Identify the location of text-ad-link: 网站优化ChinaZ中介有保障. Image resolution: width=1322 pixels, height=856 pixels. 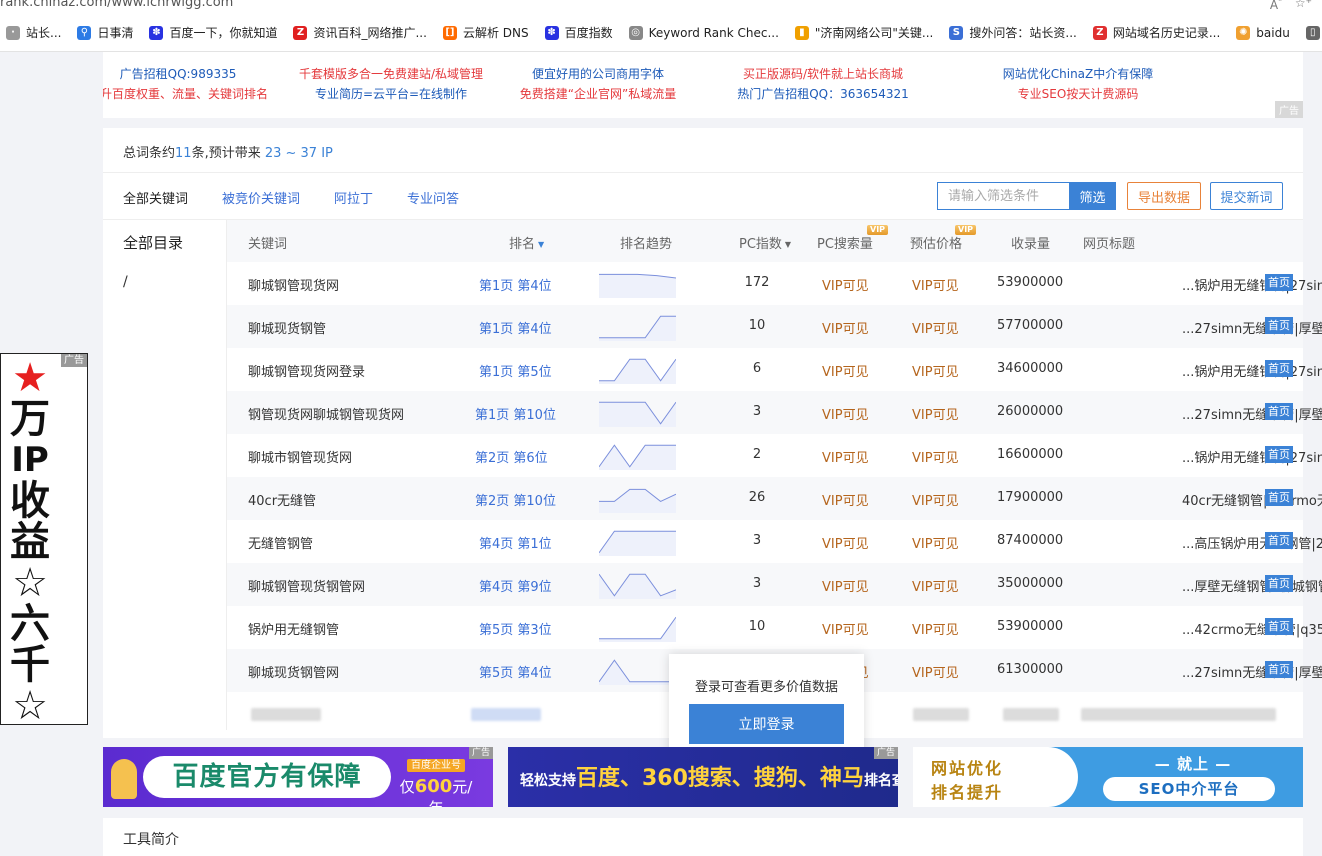
(1078, 74).